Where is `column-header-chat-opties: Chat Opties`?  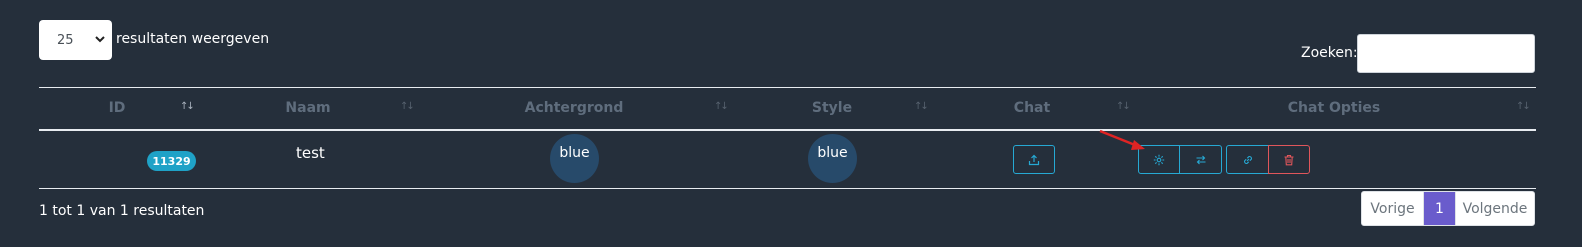 column-header-chat-opties: Chat Opties is located at coordinates (1334, 108).